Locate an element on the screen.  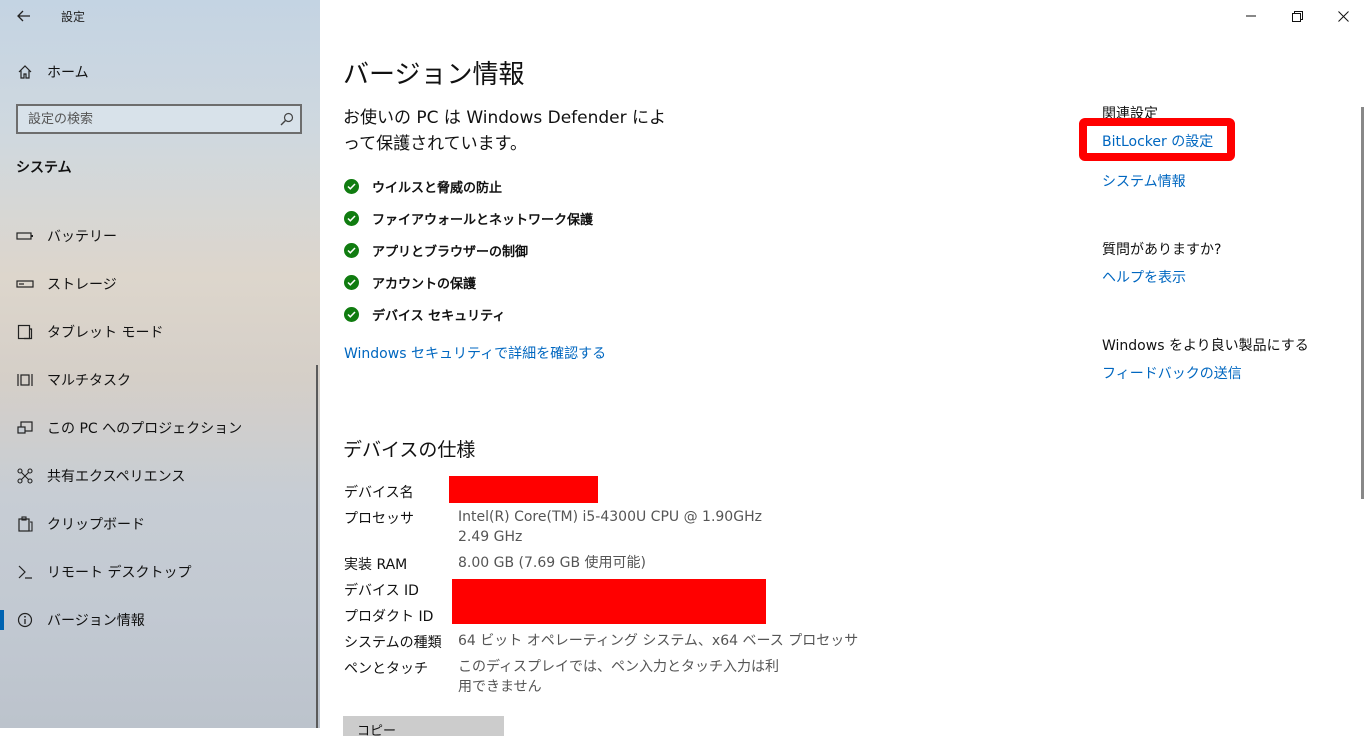
close-icon is located at coordinates (1343, 16).